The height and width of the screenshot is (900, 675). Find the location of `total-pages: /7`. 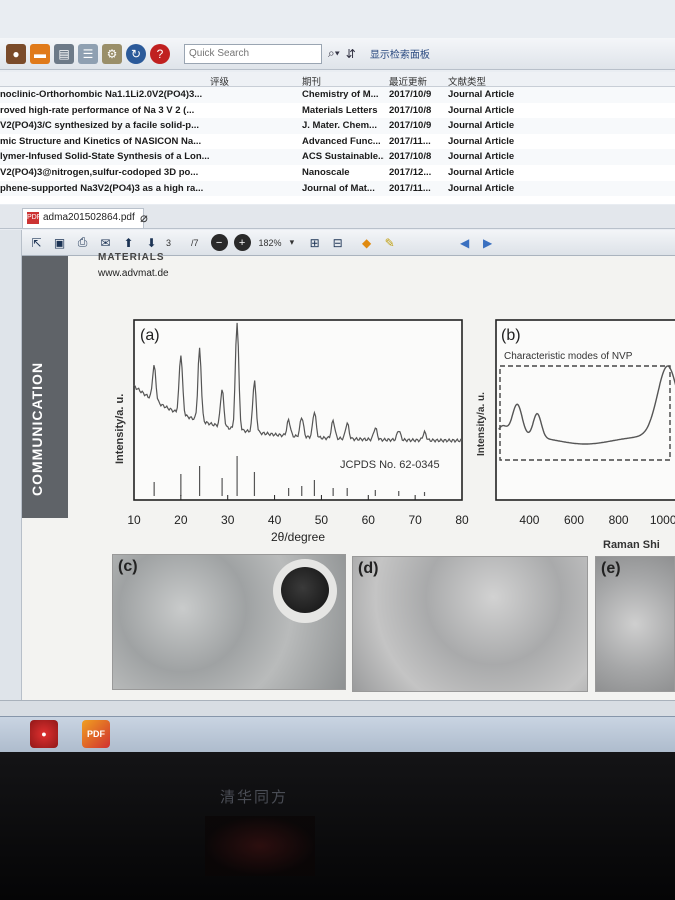

total-pages: /7 is located at coordinates (195, 242).